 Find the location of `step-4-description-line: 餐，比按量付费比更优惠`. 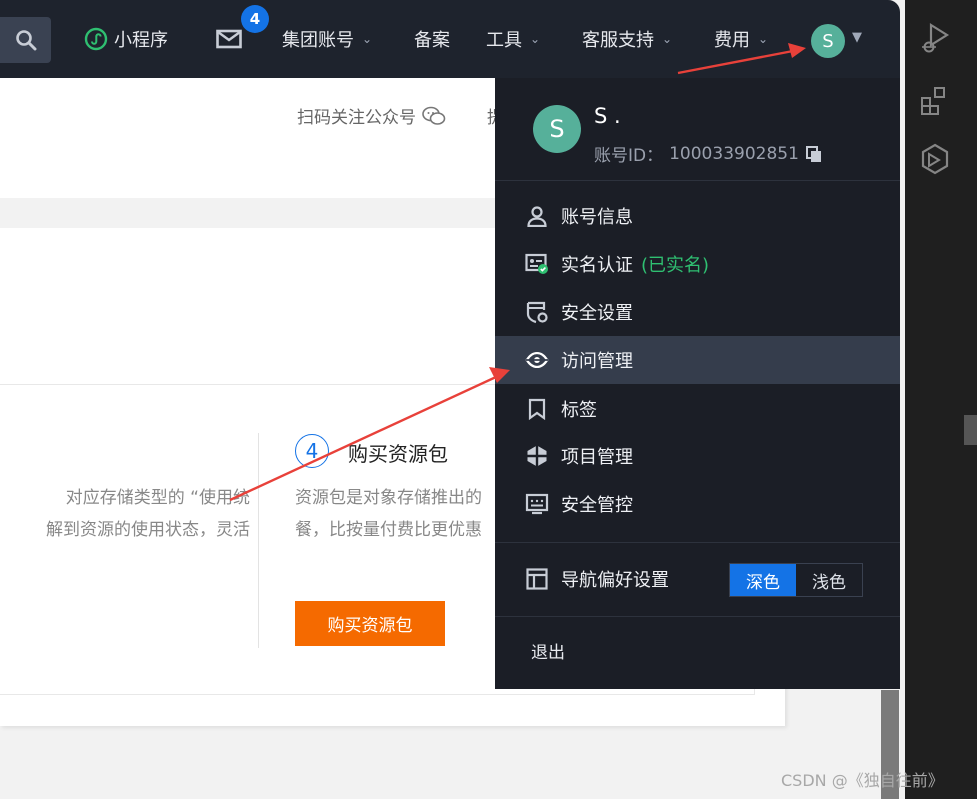

step-4-description-line: 餐，比按量付费比更优惠 is located at coordinates (388, 530).